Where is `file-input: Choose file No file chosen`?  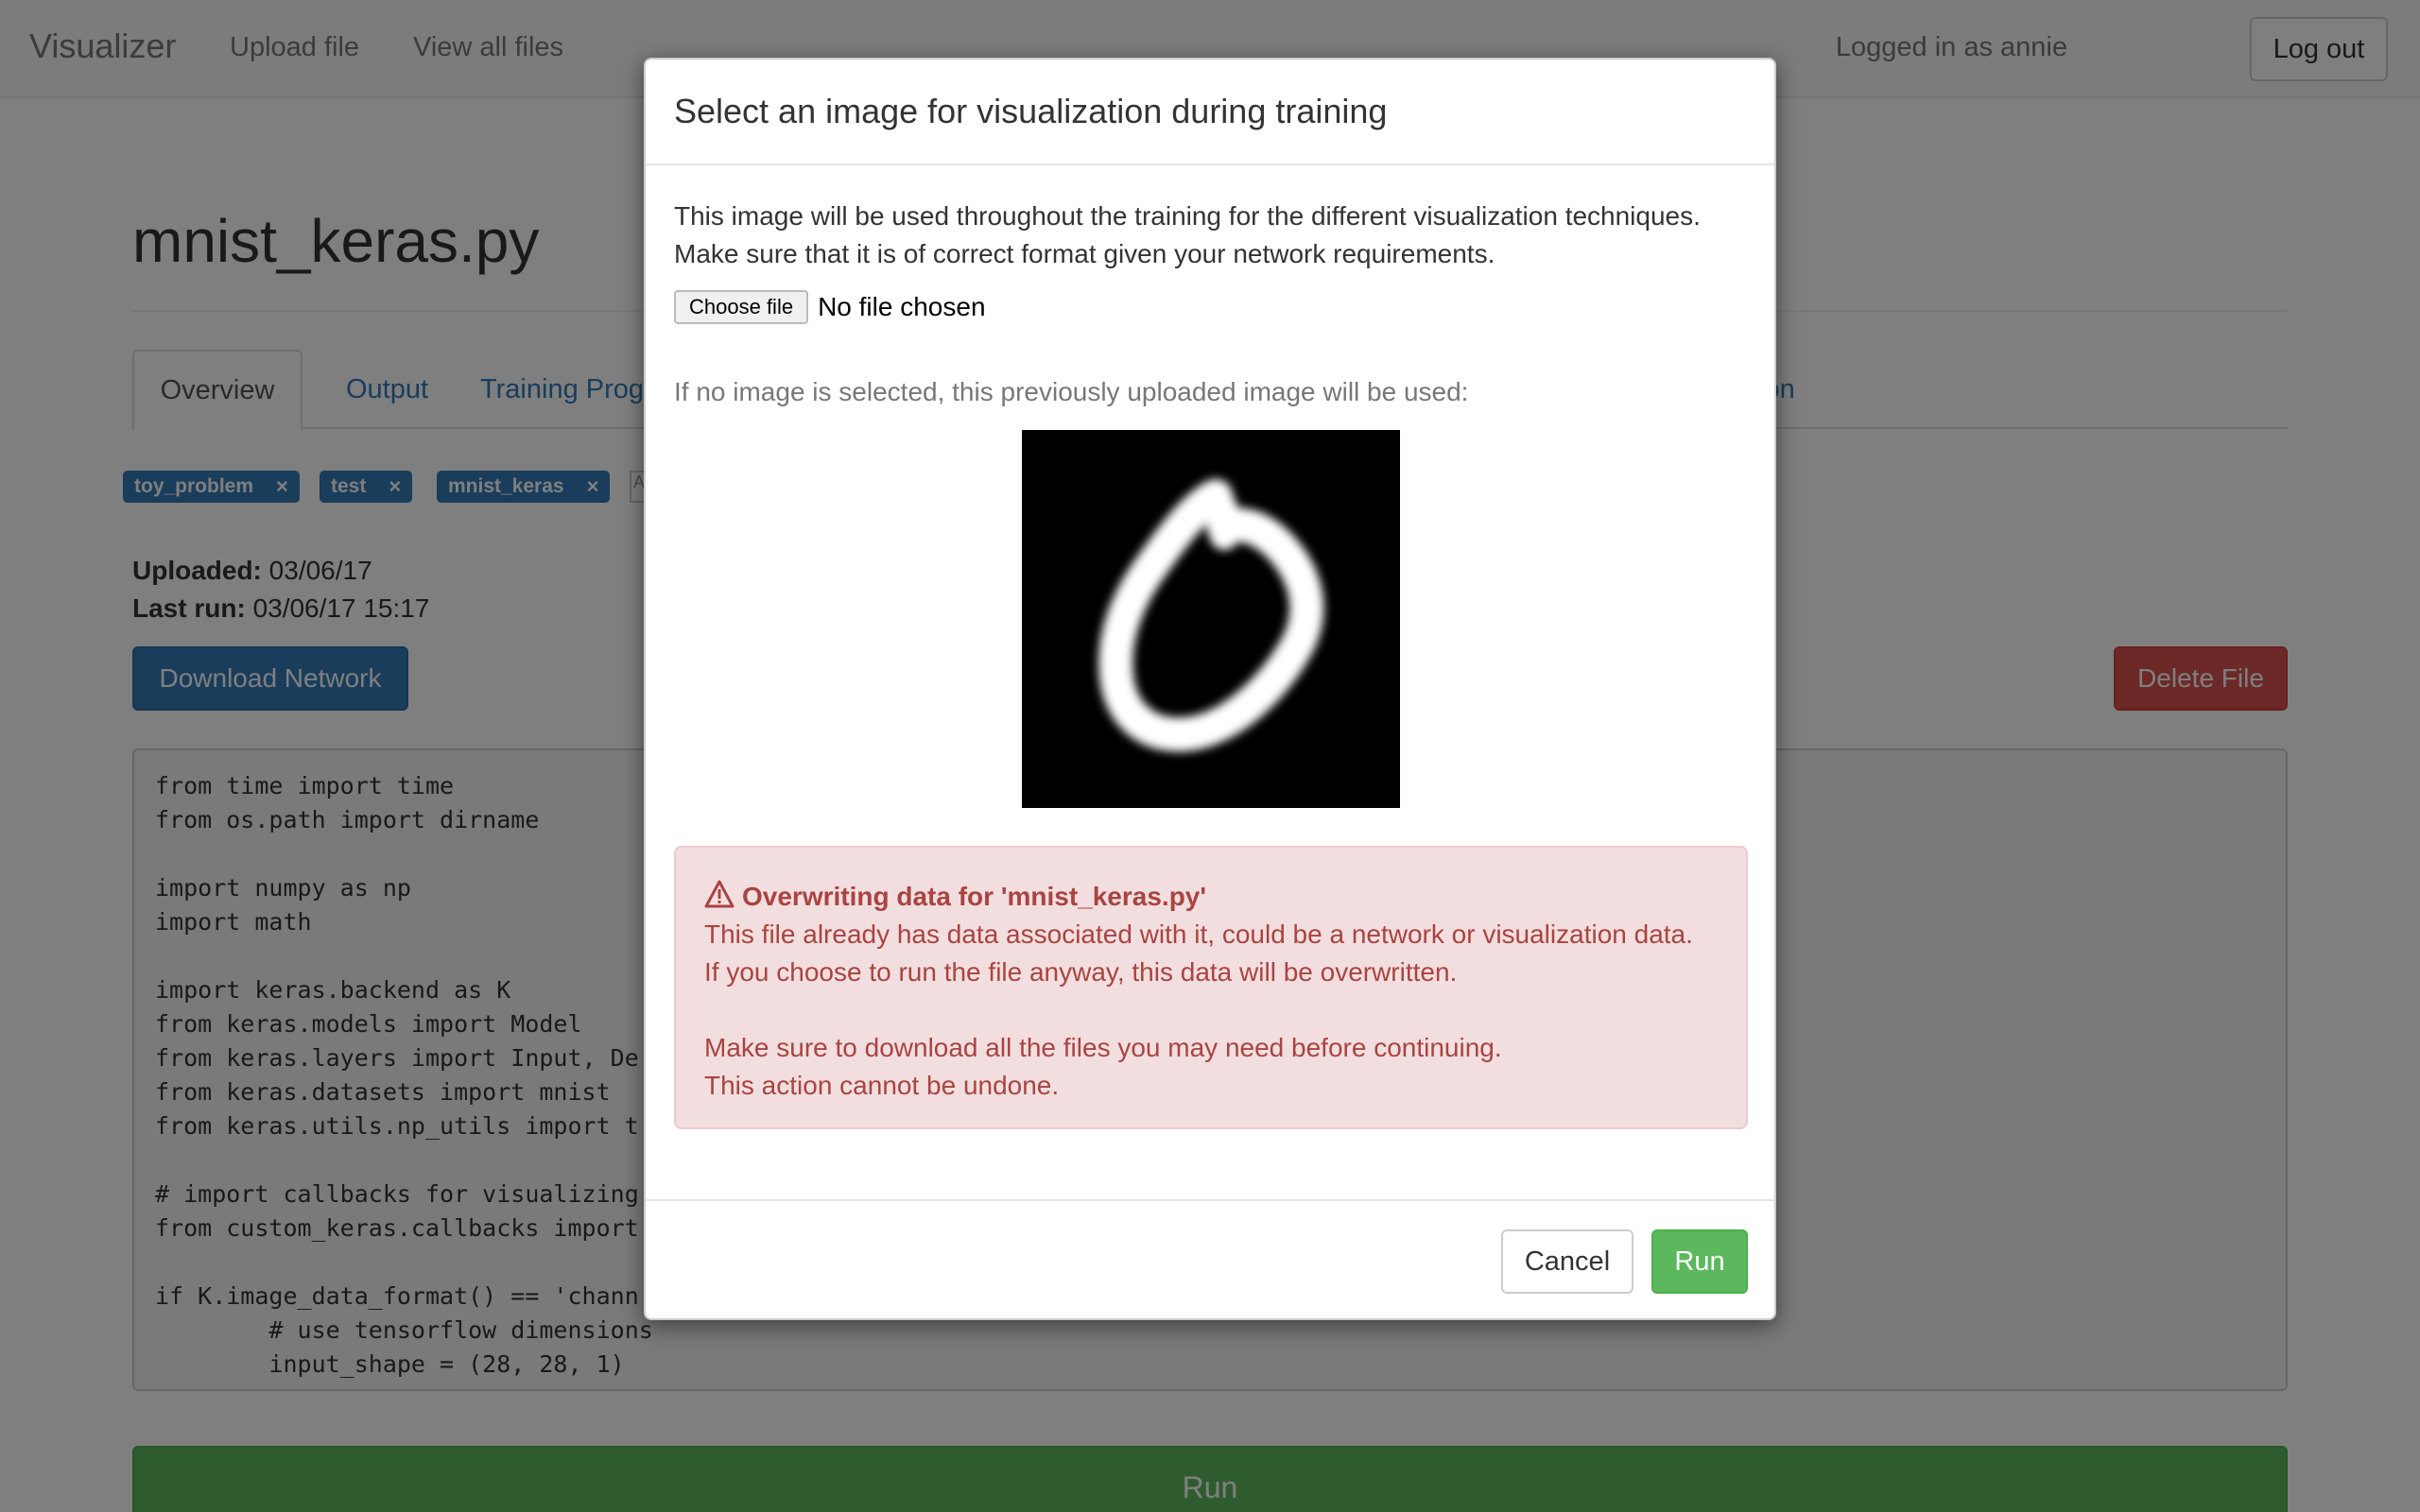 file-input: Choose file No file chosen is located at coordinates (830, 307).